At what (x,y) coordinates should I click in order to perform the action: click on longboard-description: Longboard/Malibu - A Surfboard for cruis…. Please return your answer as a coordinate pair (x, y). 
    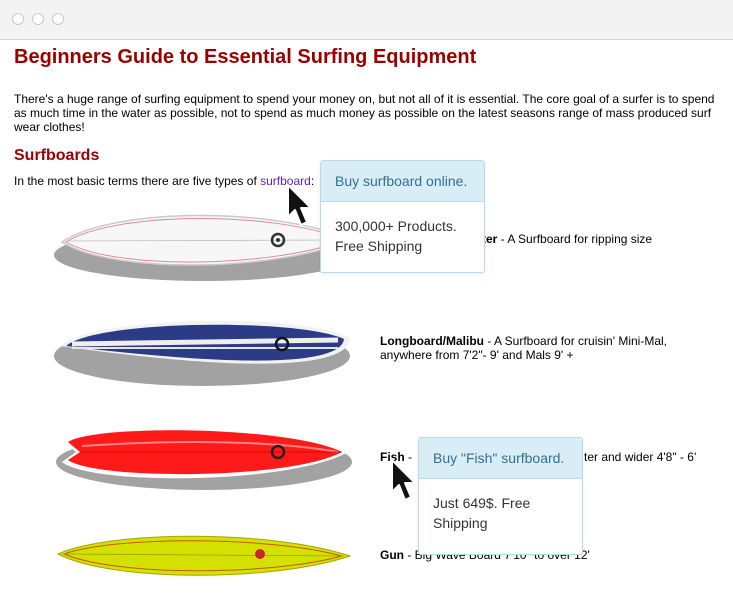
    Looking at the image, I should click on (550, 348).